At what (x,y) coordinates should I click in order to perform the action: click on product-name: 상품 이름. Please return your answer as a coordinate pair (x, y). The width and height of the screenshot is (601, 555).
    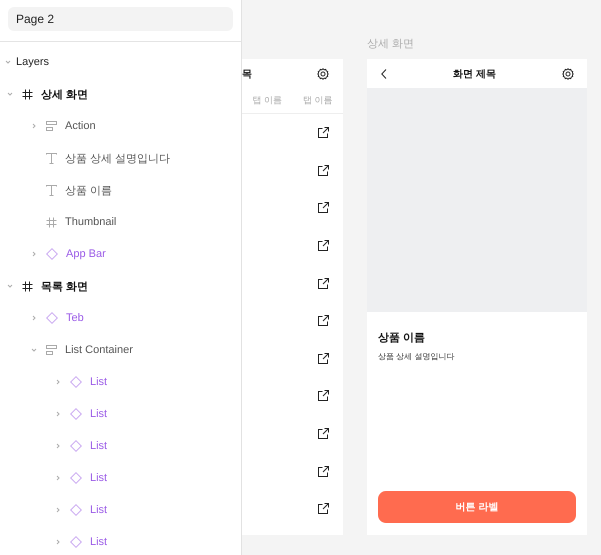
    Looking at the image, I should click on (402, 338).